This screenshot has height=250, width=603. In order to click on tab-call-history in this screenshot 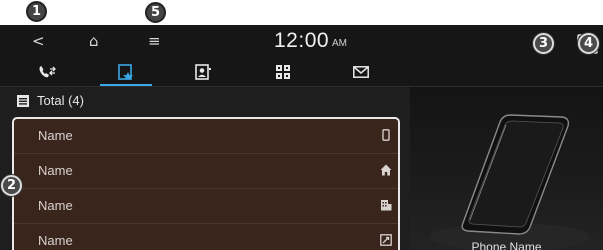, I will do `click(47, 72)`.